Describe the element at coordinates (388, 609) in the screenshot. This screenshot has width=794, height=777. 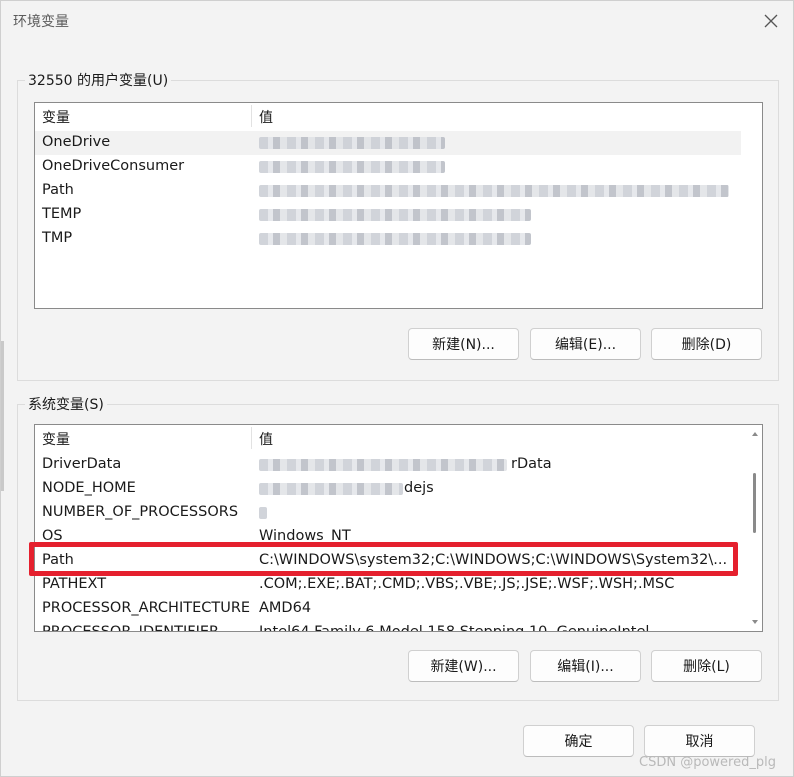
I see `table-row: PROCESSOR_ARCHITECTURE AMD64` at that location.